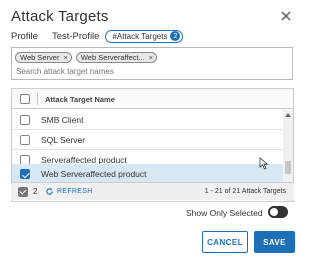 This screenshot has height=259, width=320. I want to click on table-row: SMB Client, so click(147, 120).